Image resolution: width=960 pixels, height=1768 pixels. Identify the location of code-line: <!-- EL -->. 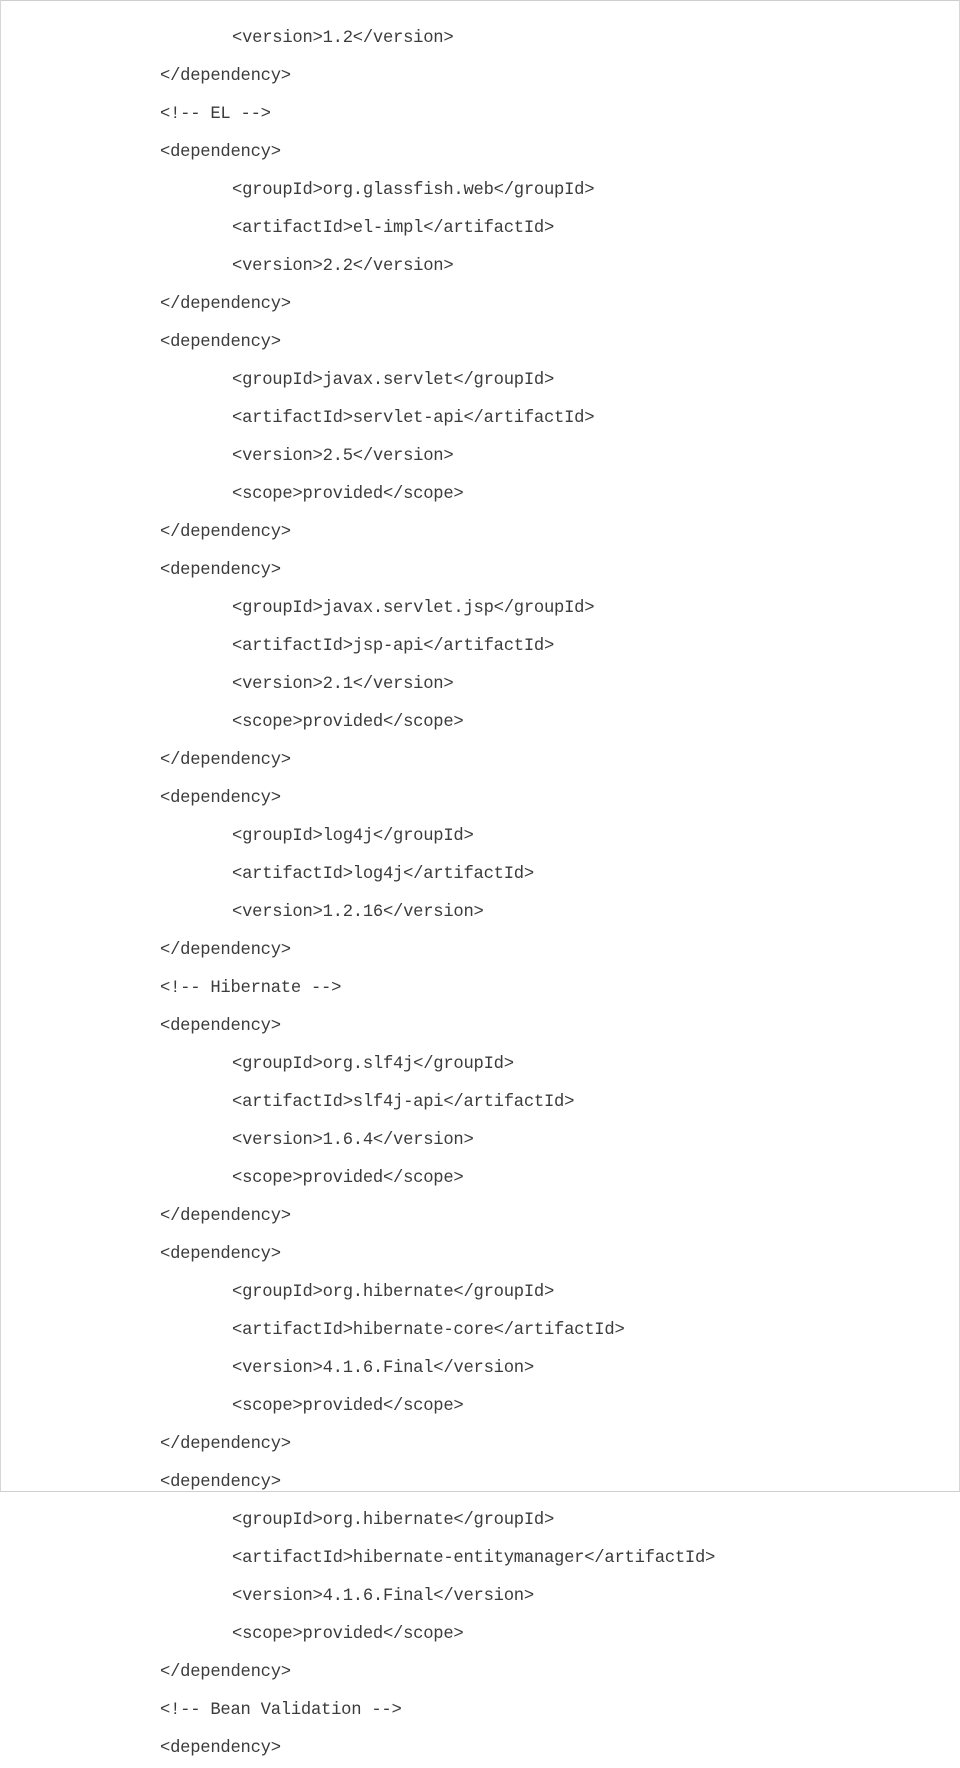
(215, 114).